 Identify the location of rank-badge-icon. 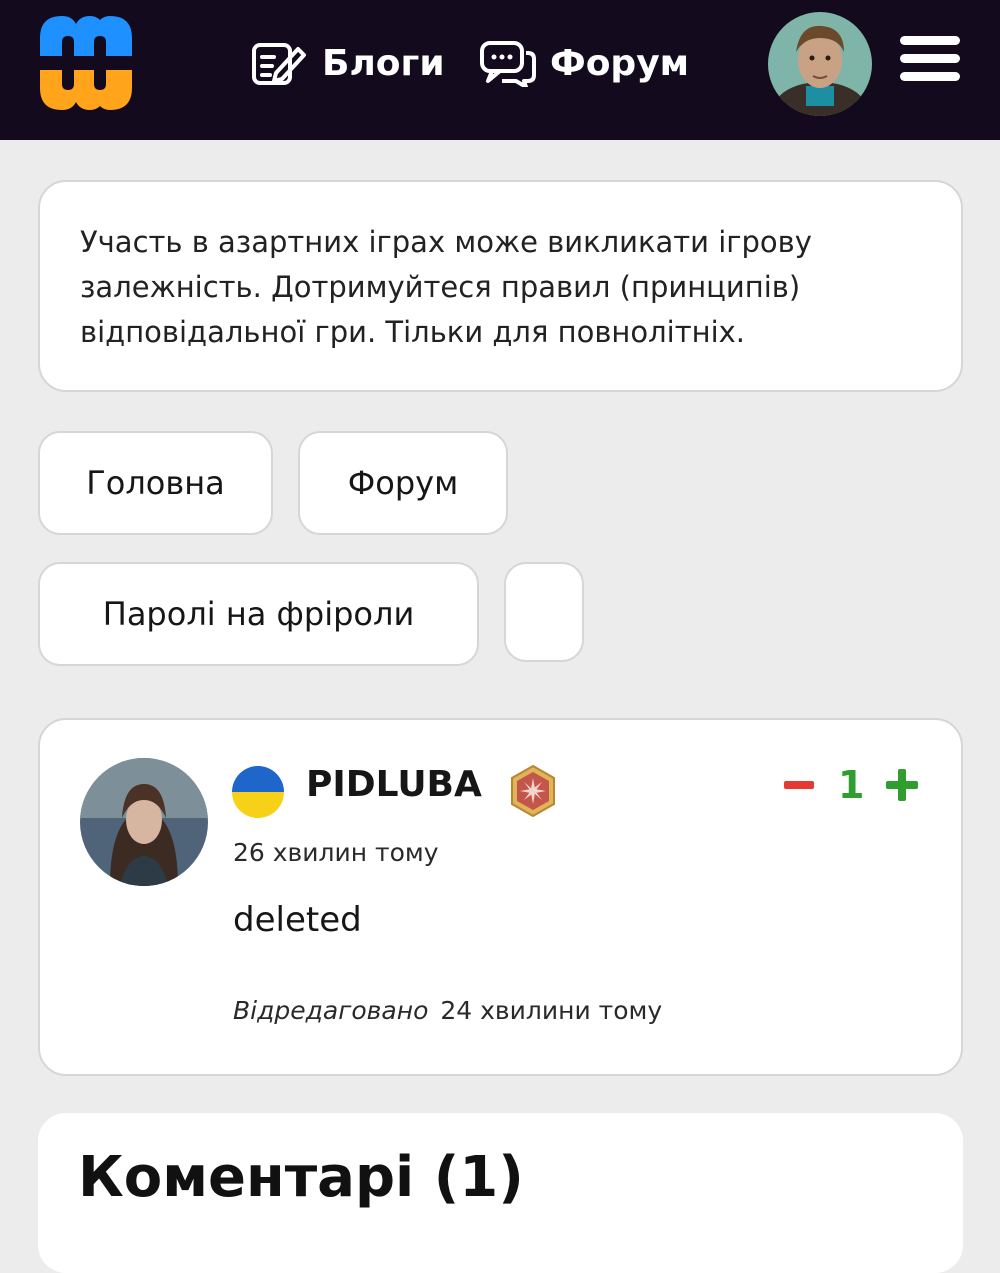
(533, 791).